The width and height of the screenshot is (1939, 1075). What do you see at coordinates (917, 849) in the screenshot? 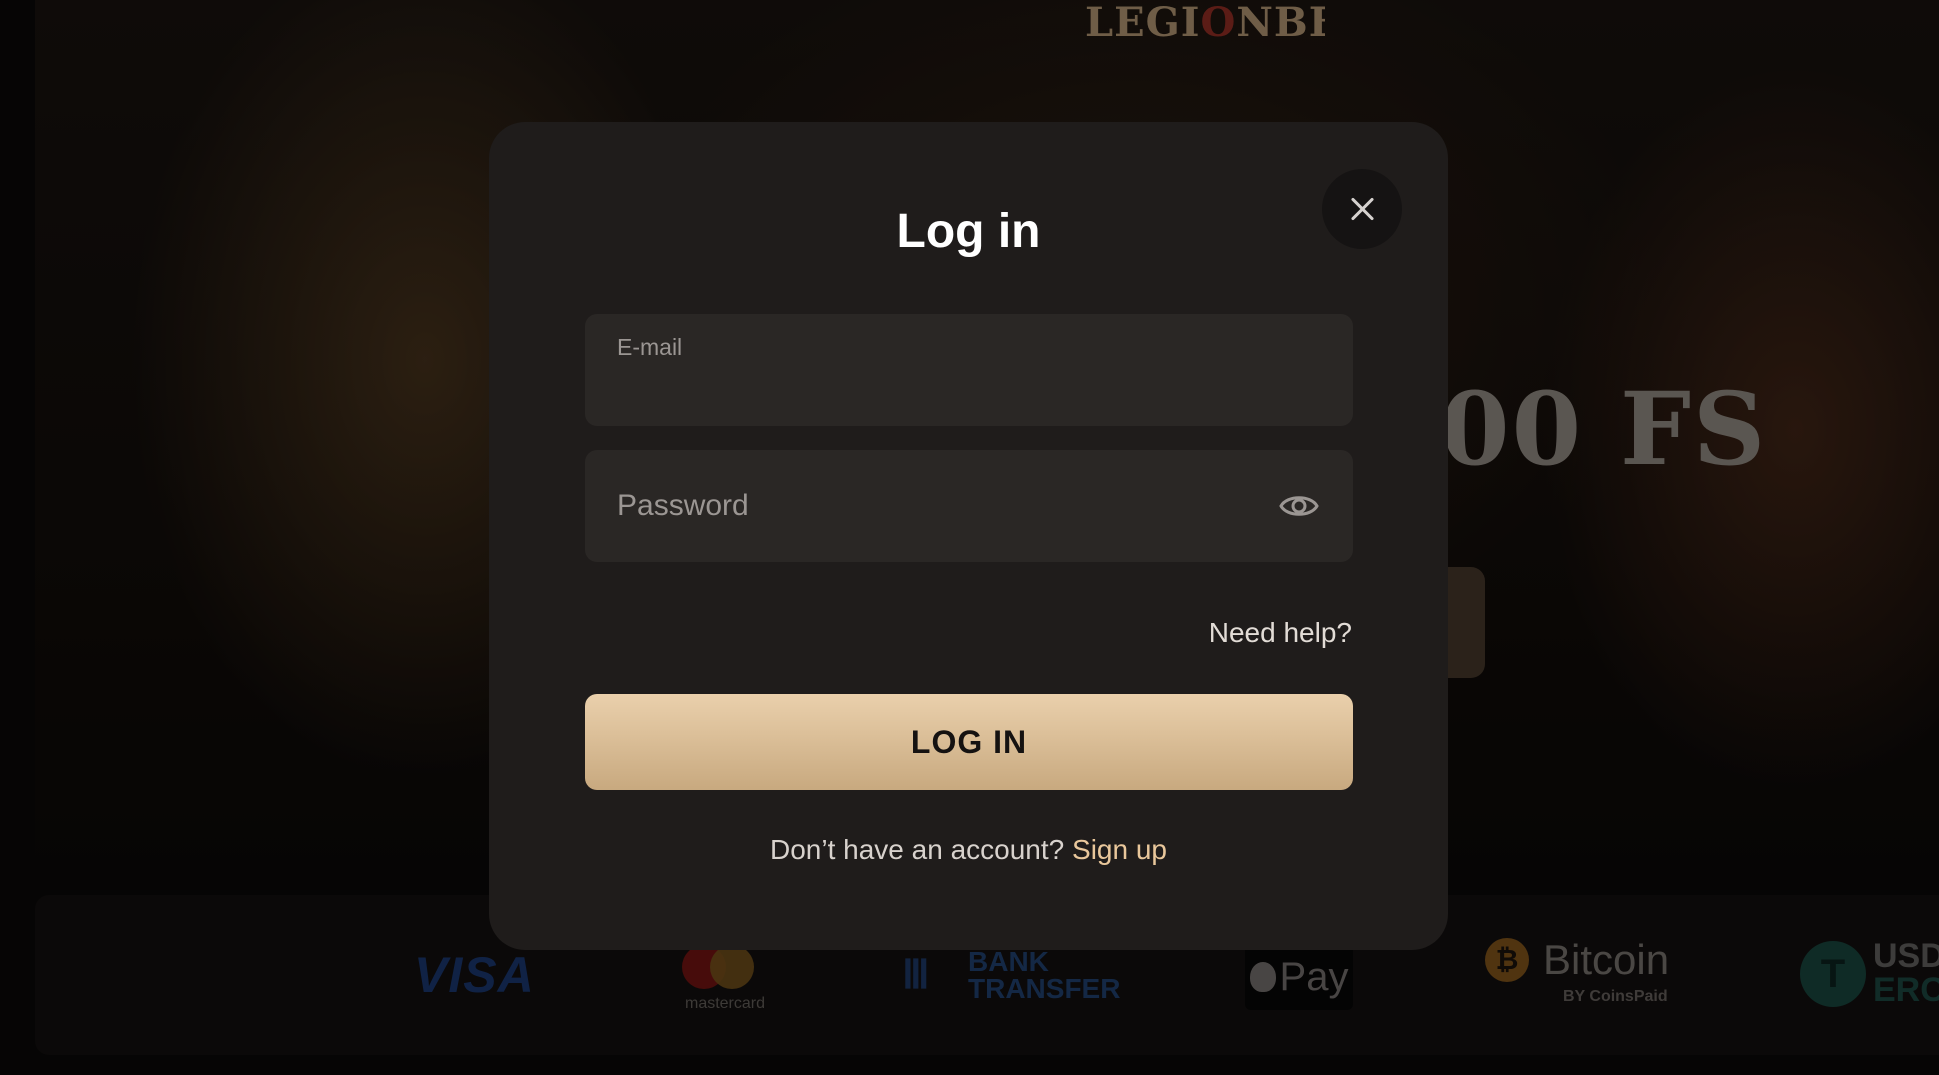
I see `signup-prompt-text: Don’t have an account?` at bounding box center [917, 849].